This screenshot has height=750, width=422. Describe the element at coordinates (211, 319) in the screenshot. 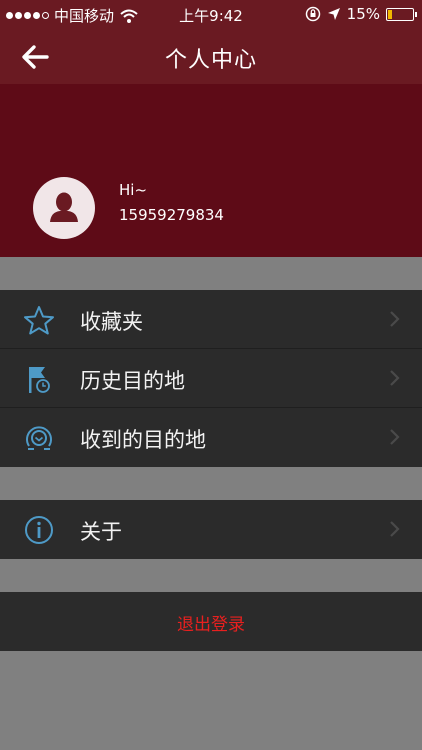

I see `menu-item-favorites: 收藏夹` at that location.